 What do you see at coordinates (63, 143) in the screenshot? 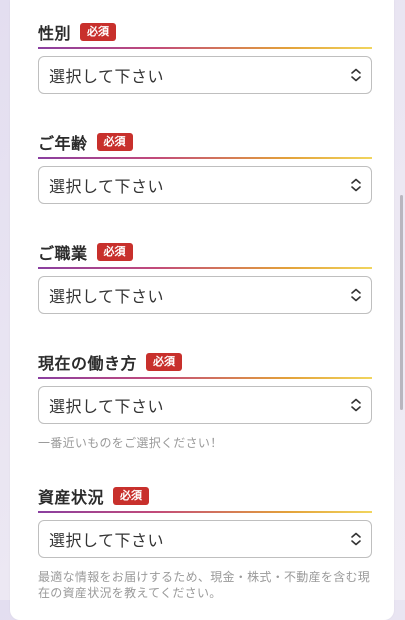
I see `field-label: ご年齢` at bounding box center [63, 143].